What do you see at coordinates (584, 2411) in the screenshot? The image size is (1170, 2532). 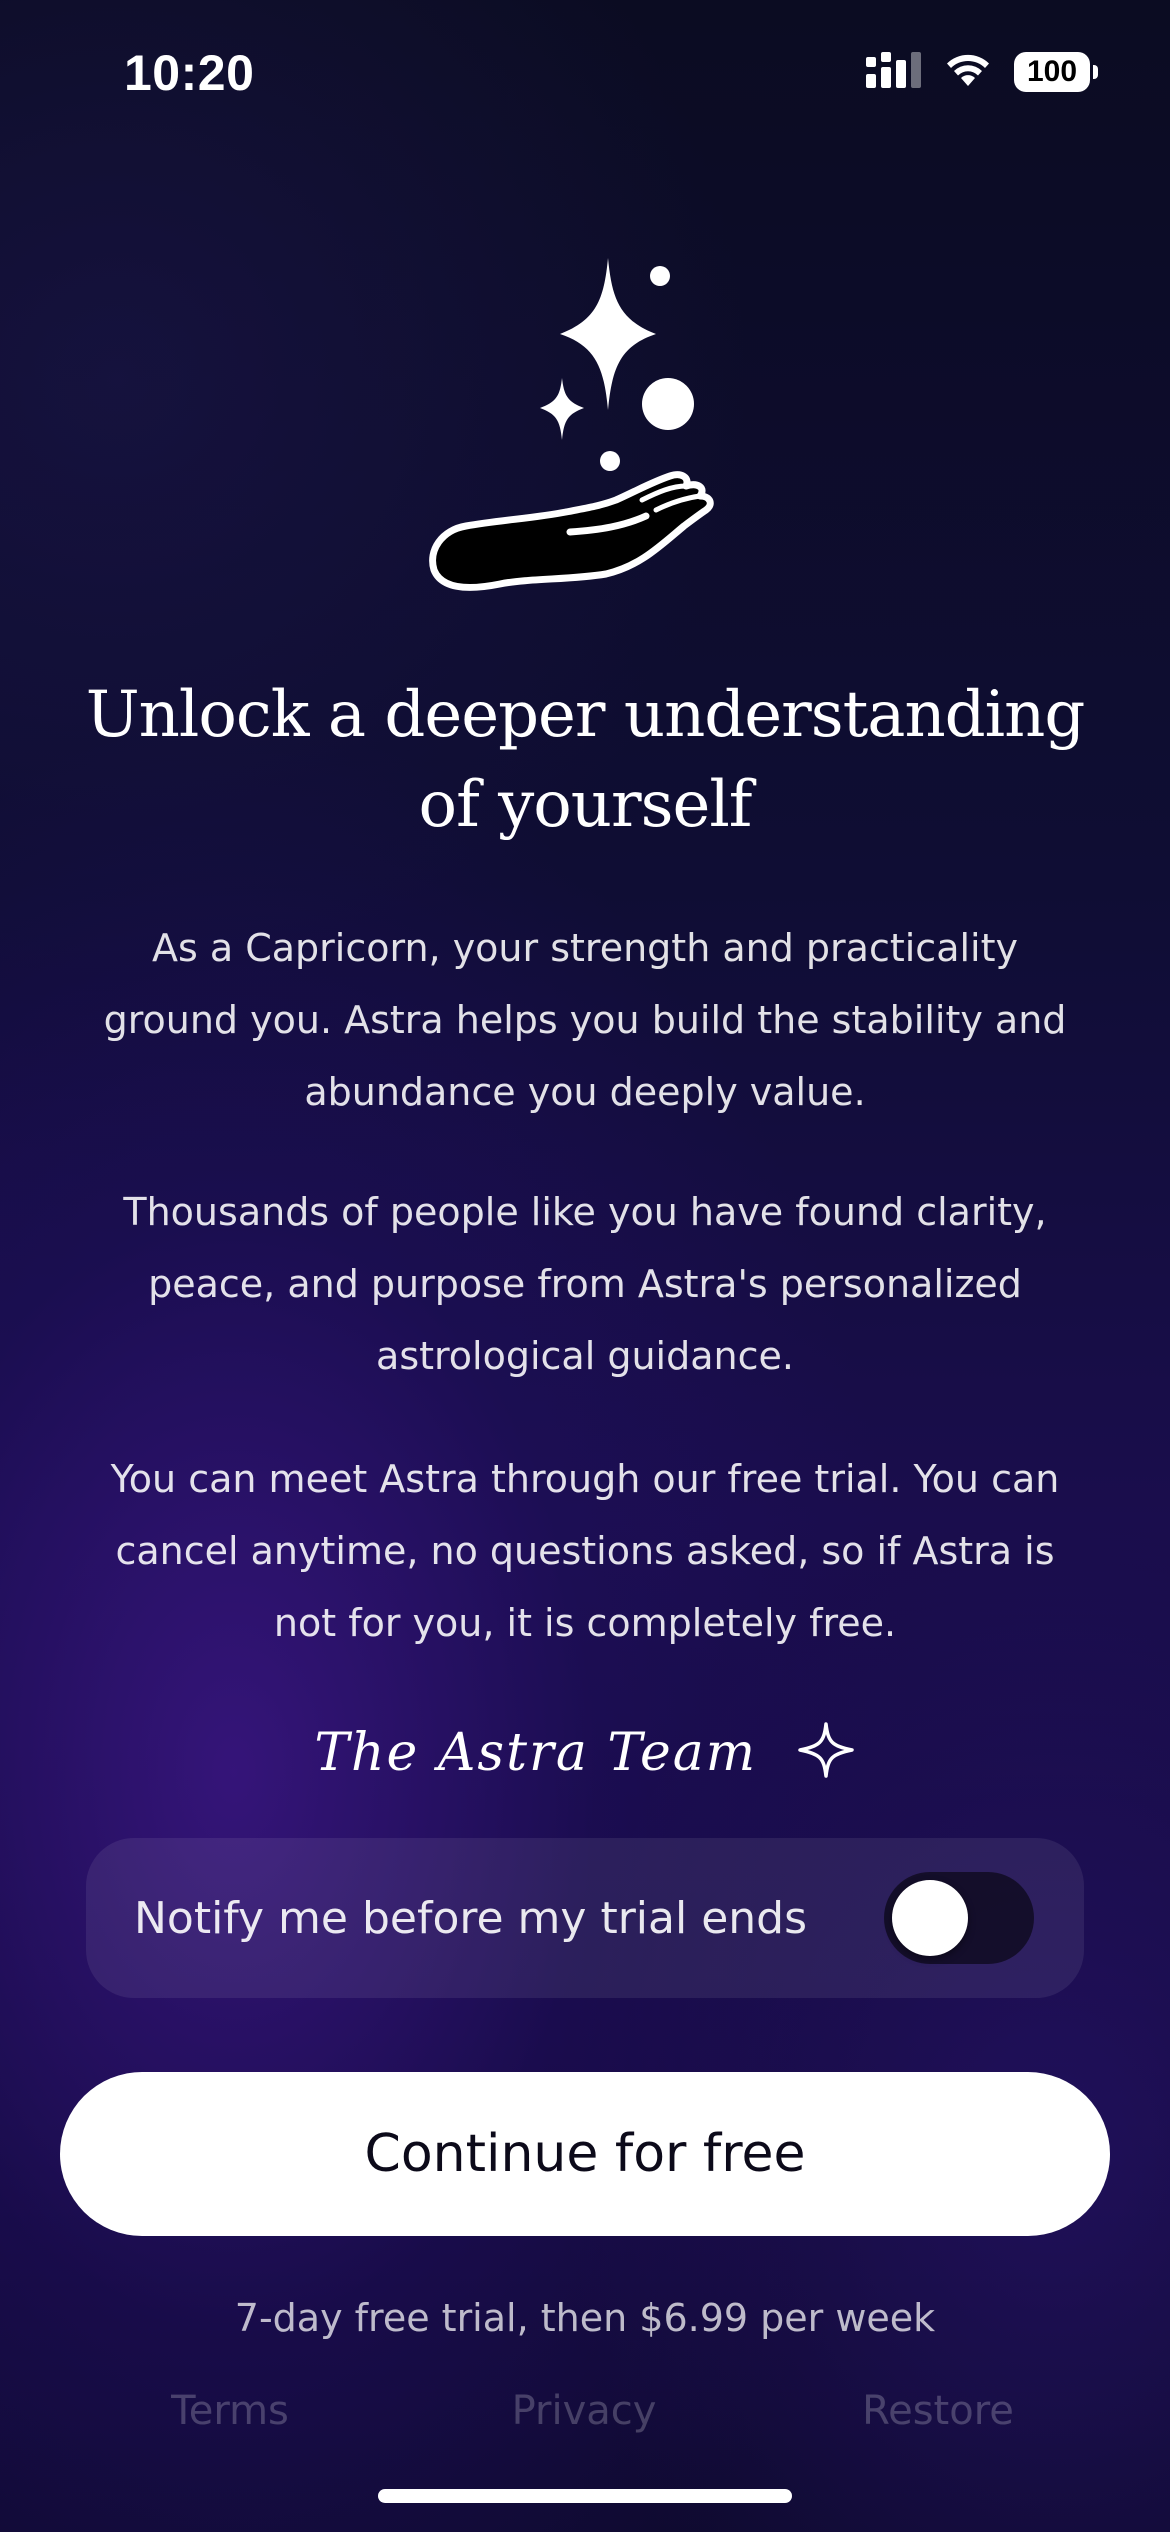 I see `privacy-link: Privacy` at bounding box center [584, 2411].